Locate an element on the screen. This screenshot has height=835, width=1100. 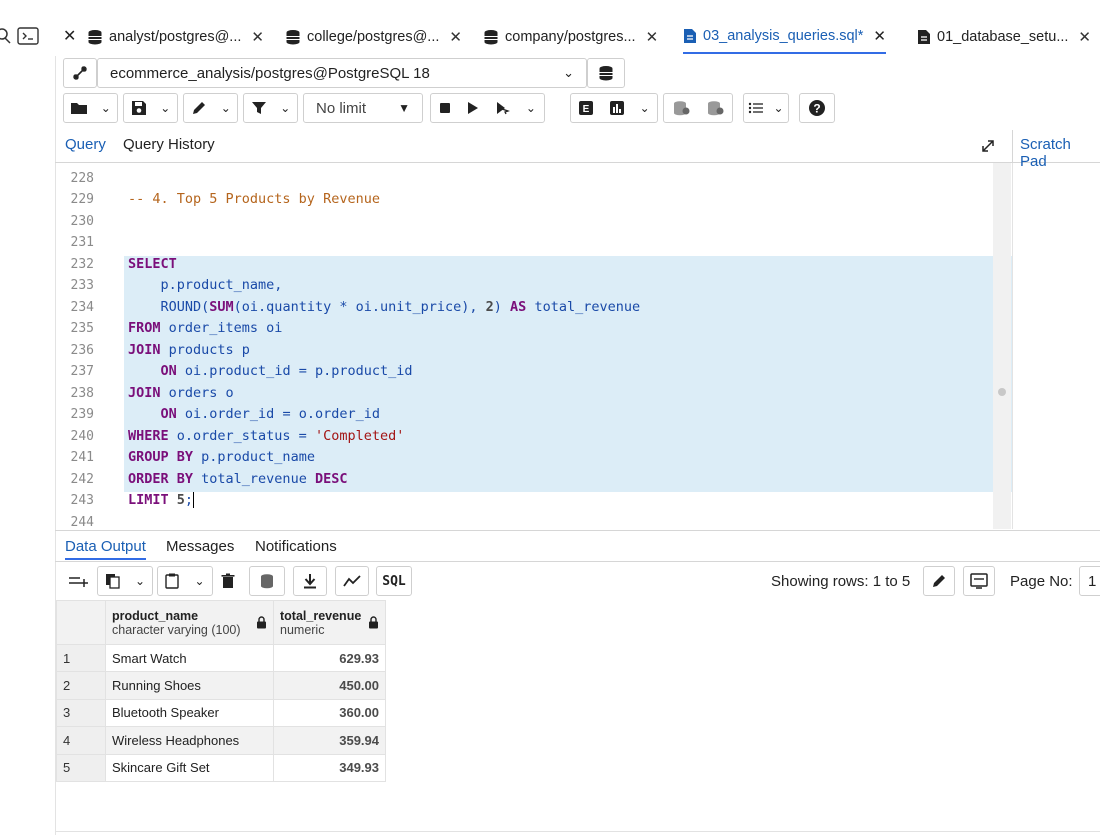
macros-button: ⌄ is located at coordinates (766, 108).